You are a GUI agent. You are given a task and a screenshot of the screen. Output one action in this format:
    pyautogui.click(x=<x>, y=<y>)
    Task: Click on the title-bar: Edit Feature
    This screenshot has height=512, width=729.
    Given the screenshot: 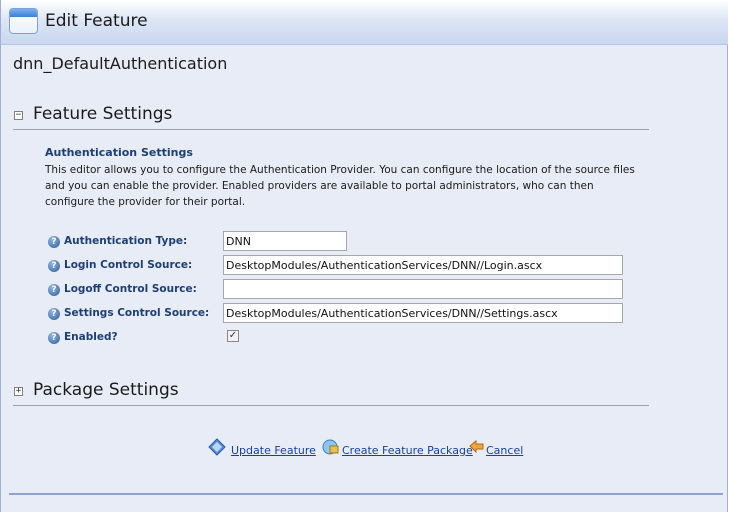 What is the action you would take?
    pyautogui.click(x=364, y=22)
    